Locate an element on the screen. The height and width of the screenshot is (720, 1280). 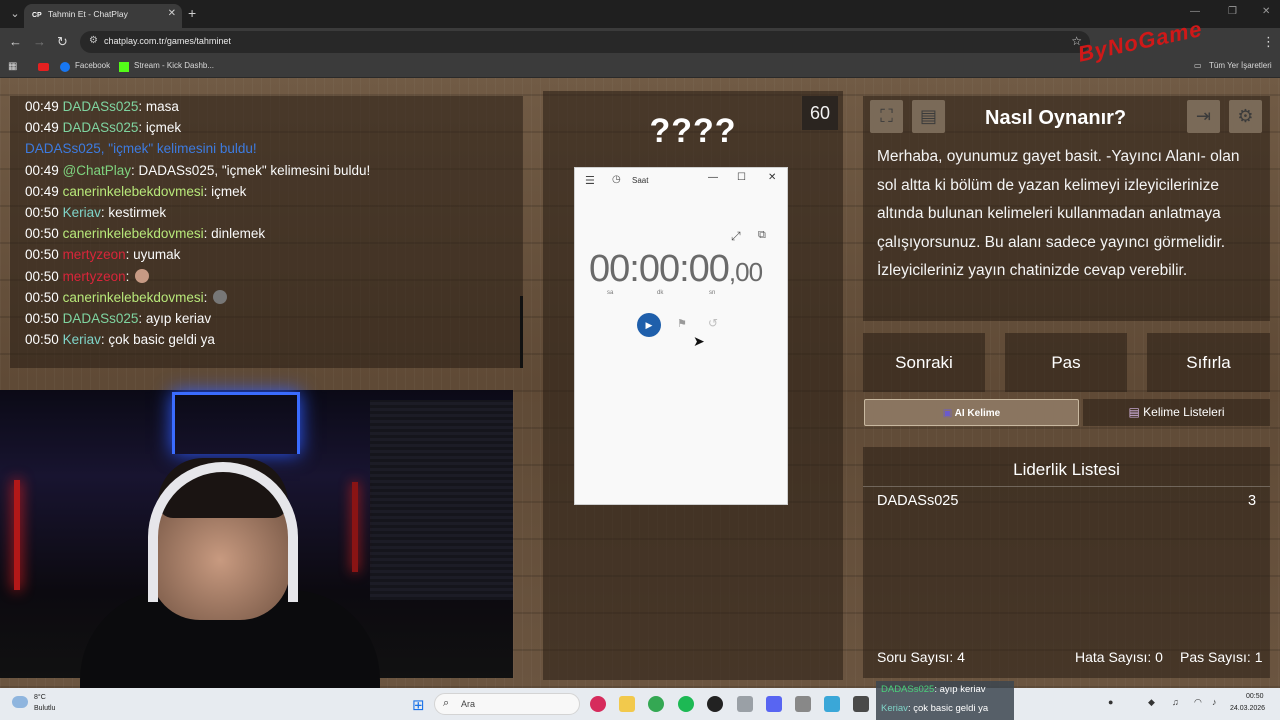
notes-icon: ▤ is located at coordinates (928, 116).